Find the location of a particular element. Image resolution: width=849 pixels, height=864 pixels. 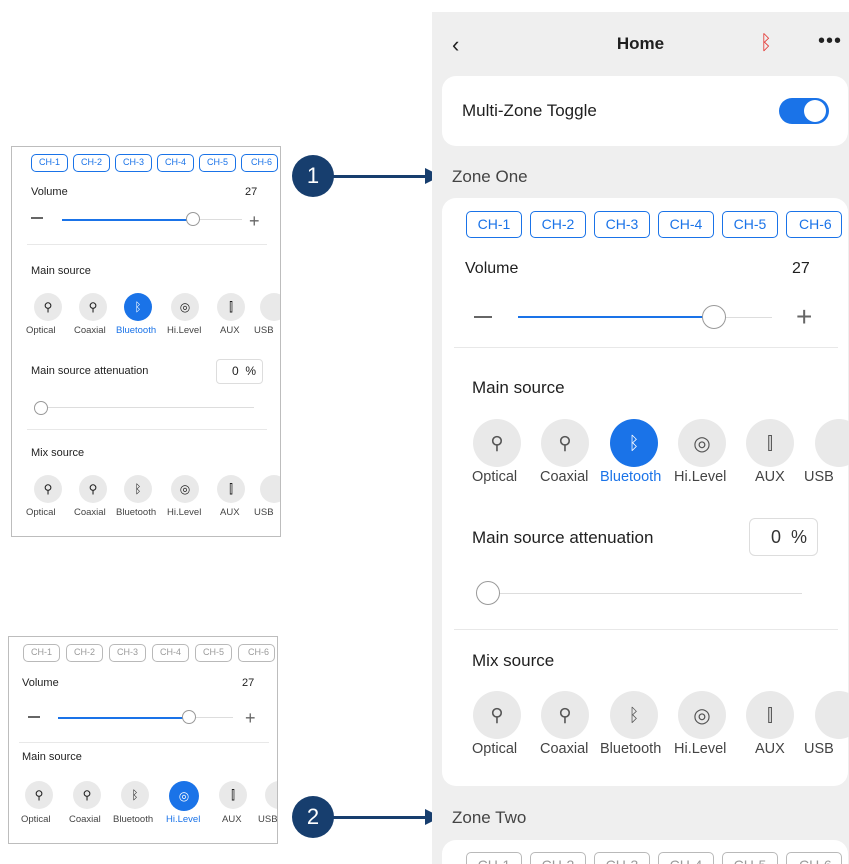

thumb1-mix-src-aux: AUX is located at coordinates (230, 512).